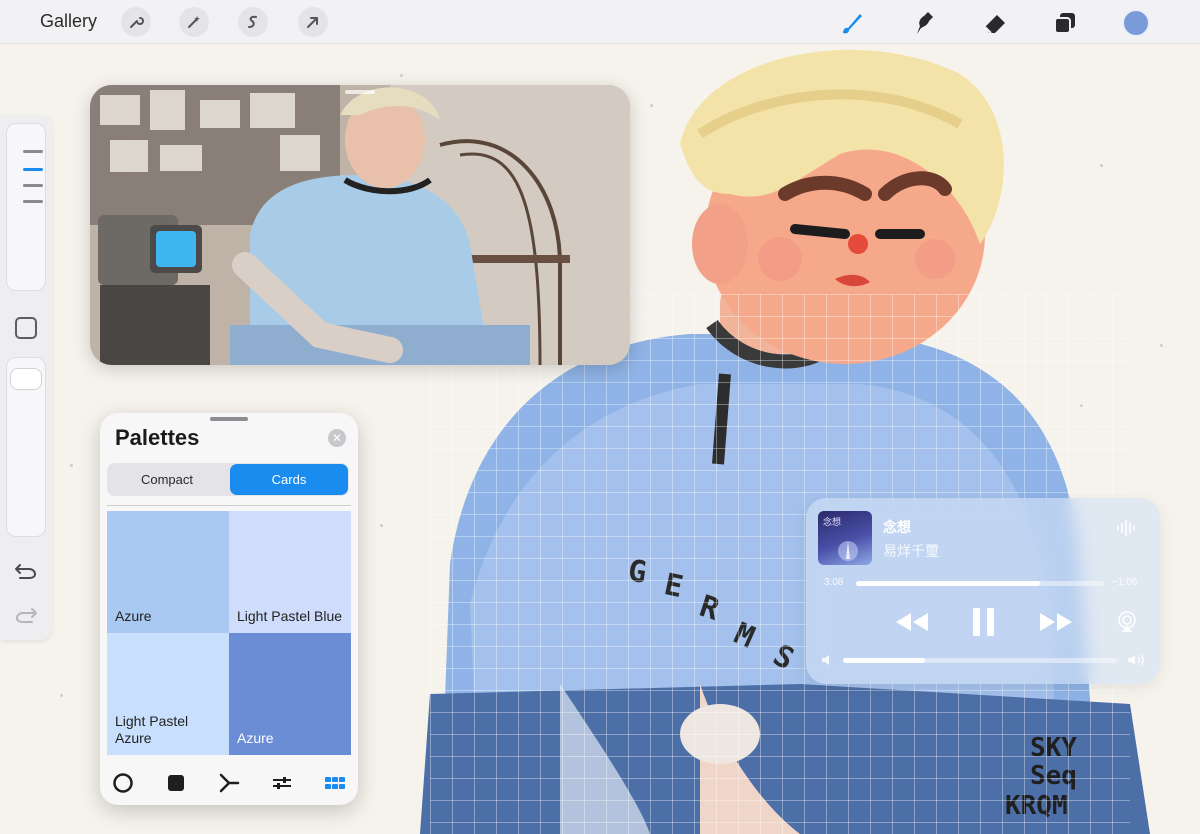  I want to click on disc-icon, so click(123, 783).